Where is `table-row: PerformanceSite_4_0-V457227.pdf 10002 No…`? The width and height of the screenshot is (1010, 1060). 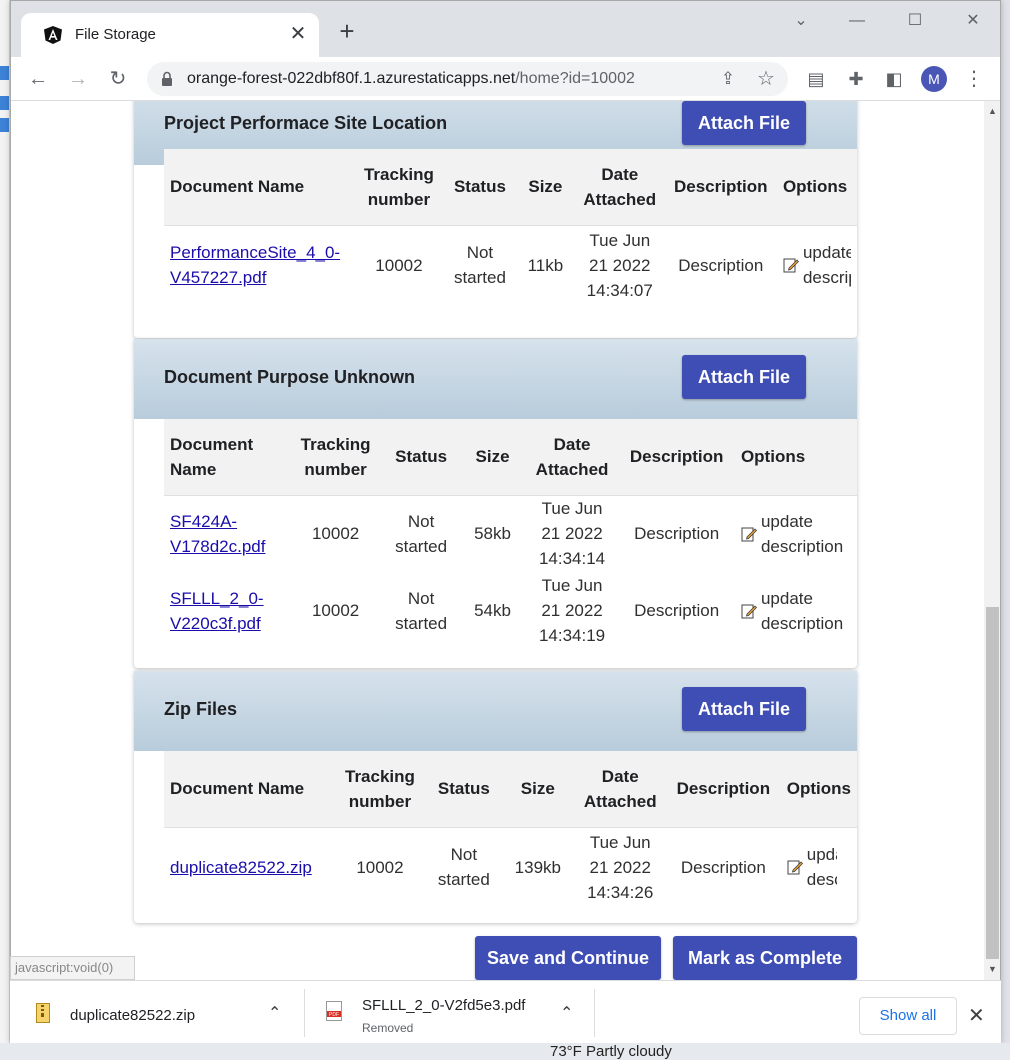
table-row: PerformanceSite_4_0-V457227.pdf 10002 No… is located at coordinates (510, 264).